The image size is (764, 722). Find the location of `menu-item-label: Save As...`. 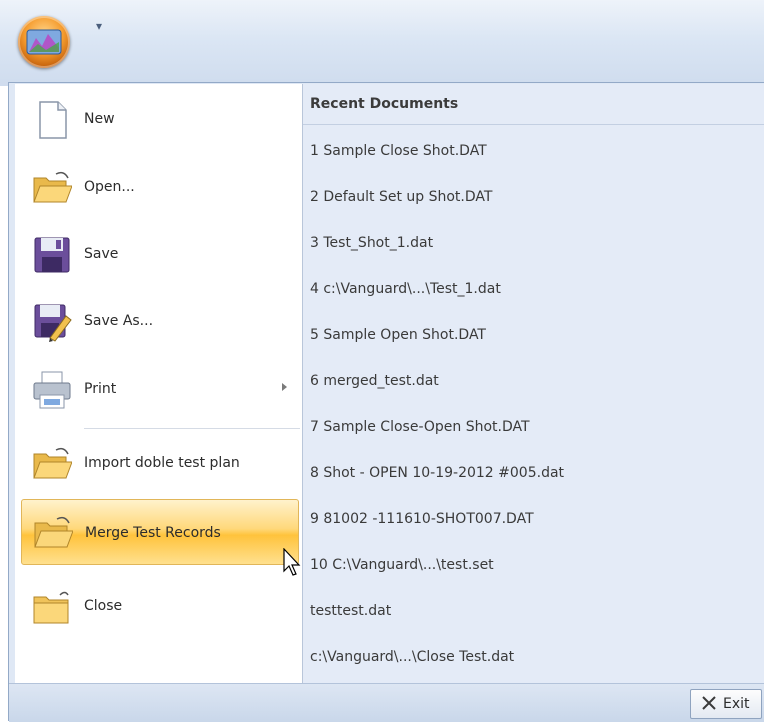

menu-item-label: Save As... is located at coordinates (119, 321).